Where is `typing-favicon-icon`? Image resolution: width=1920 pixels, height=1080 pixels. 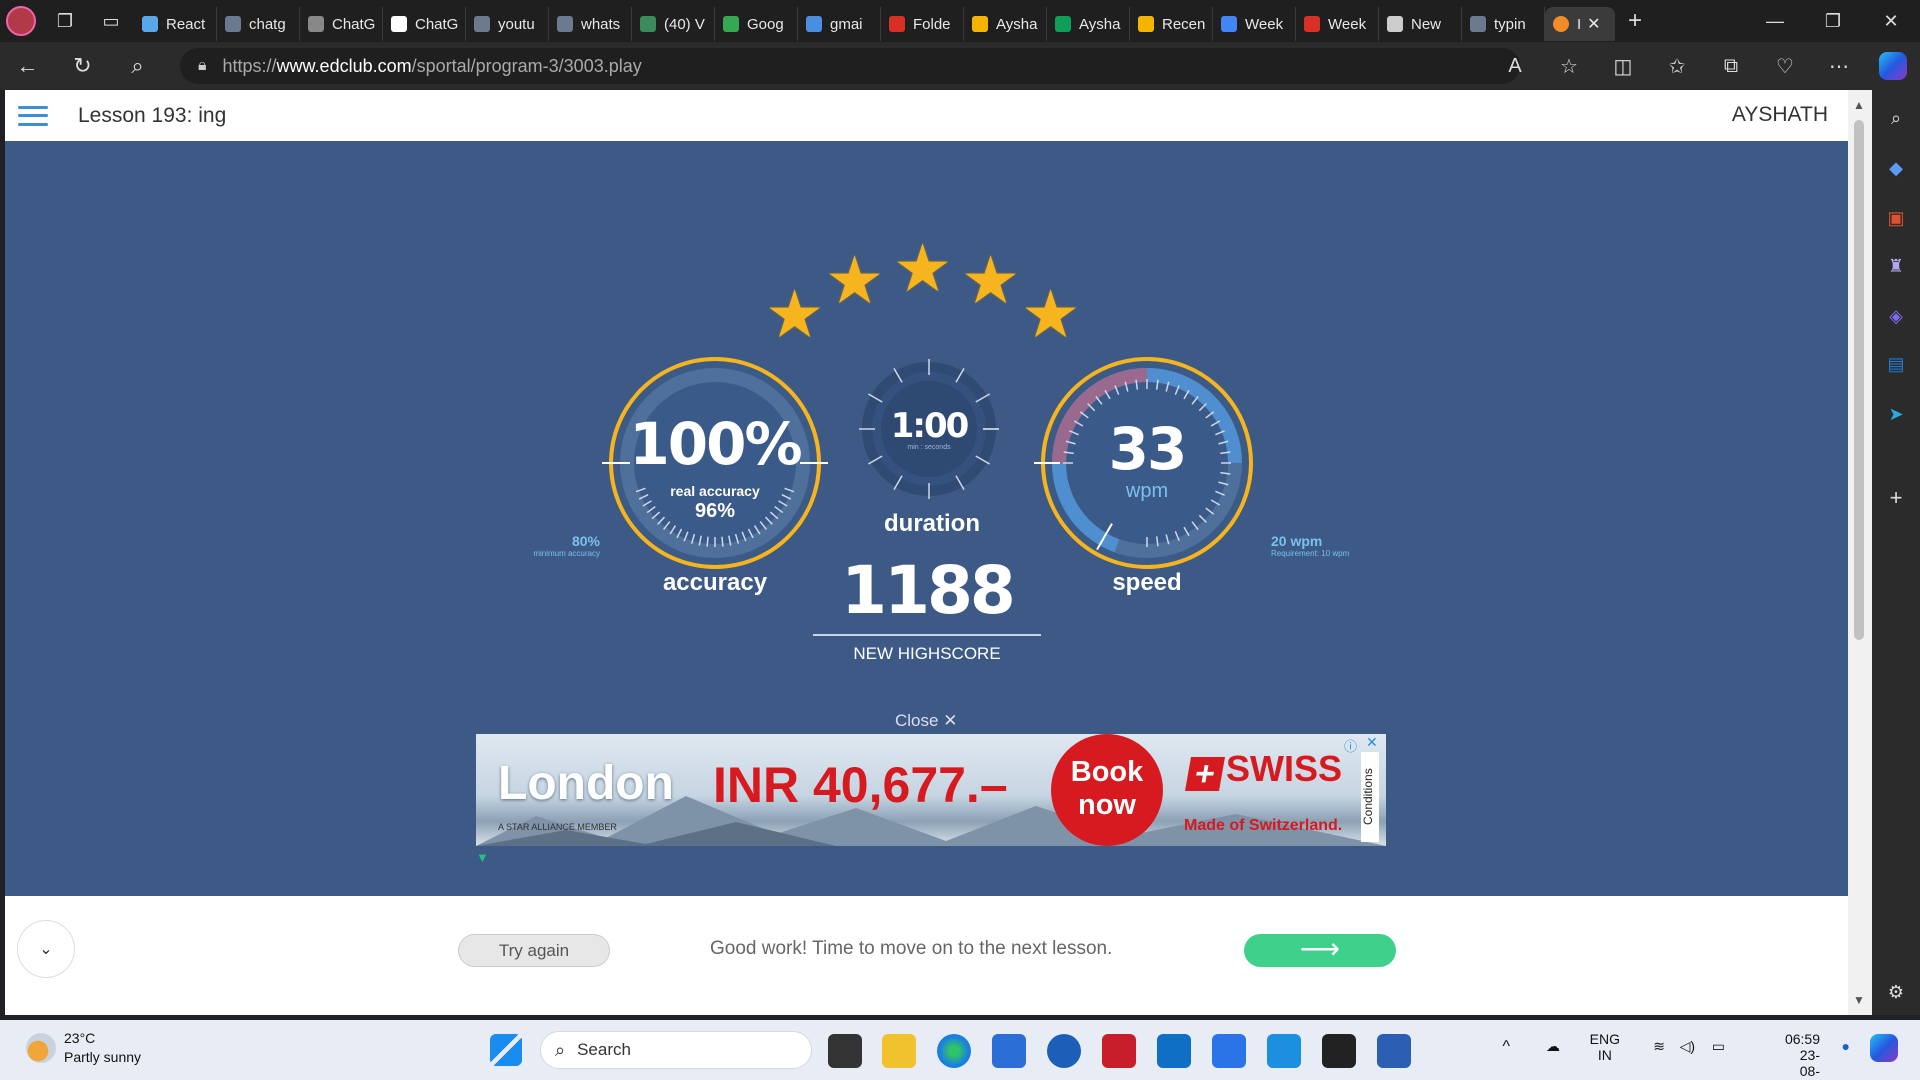 typing-favicon-icon is located at coordinates (1561, 24).